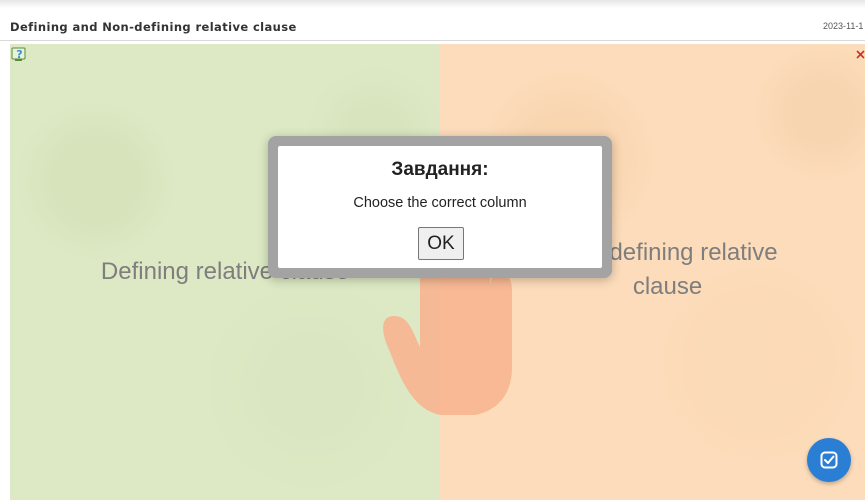  I want to click on task-dialog-body: Завдання: Choose the correct column OK, so click(440, 207).